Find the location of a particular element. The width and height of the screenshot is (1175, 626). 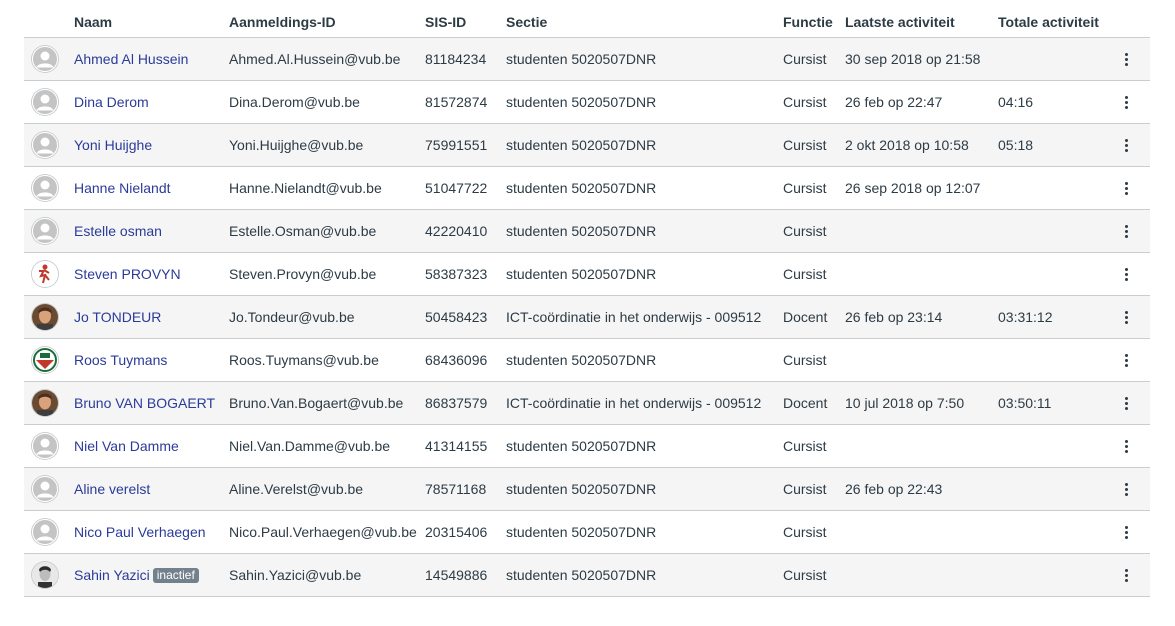

user-name-link: Dina Derom is located at coordinates (111, 102).